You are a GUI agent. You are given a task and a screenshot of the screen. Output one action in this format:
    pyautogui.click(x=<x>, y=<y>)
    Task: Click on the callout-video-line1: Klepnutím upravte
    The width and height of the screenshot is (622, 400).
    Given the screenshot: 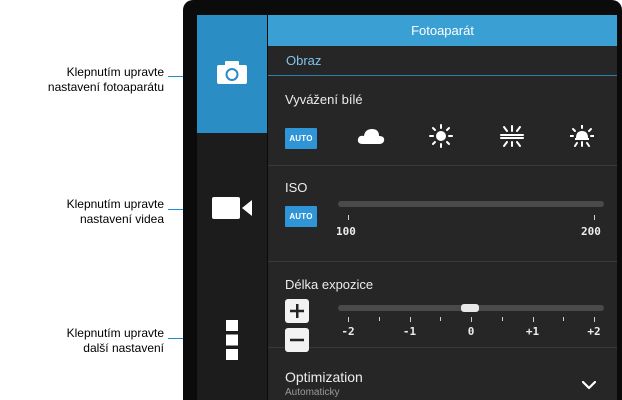 What is the action you would take?
    pyautogui.click(x=115, y=204)
    